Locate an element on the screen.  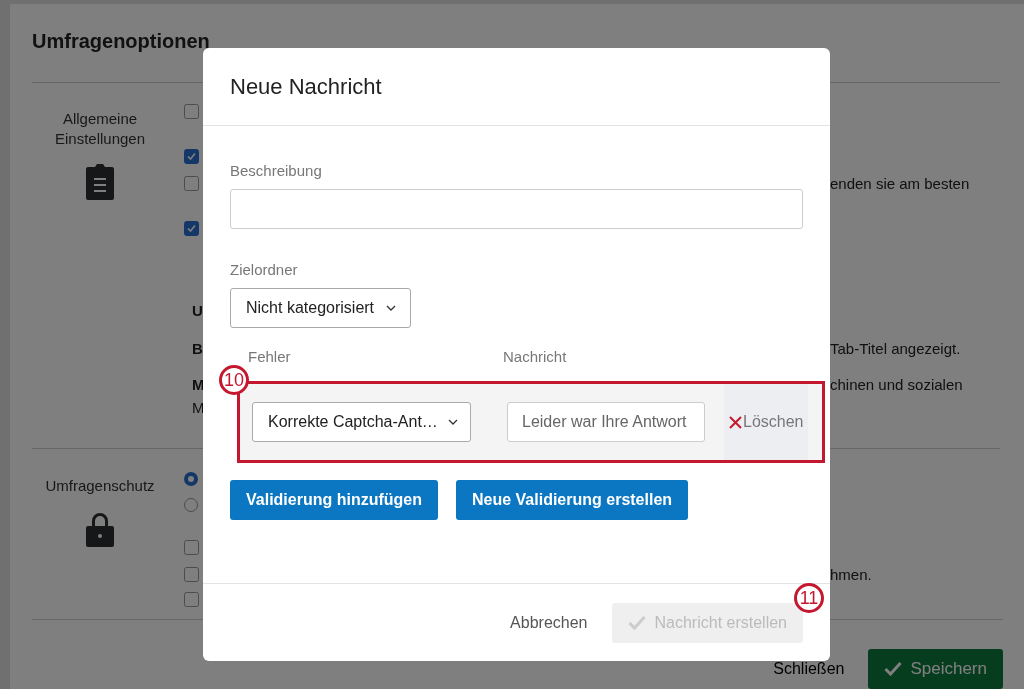
section-label: Allgemeine Einstellungen is located at coordinates (100, 128).